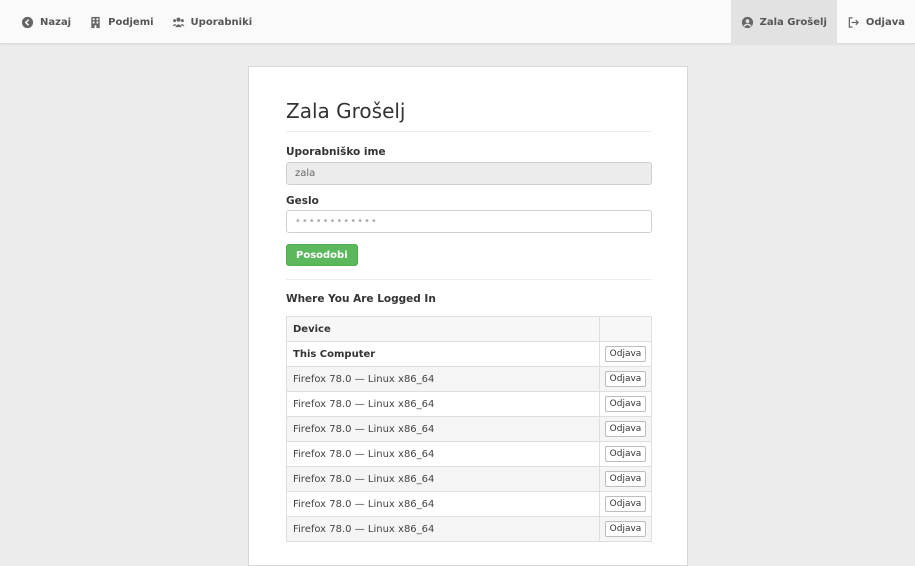 The height and width of the screenshot is (566, 915). I want to click on column-header-action, so click(625, 329).